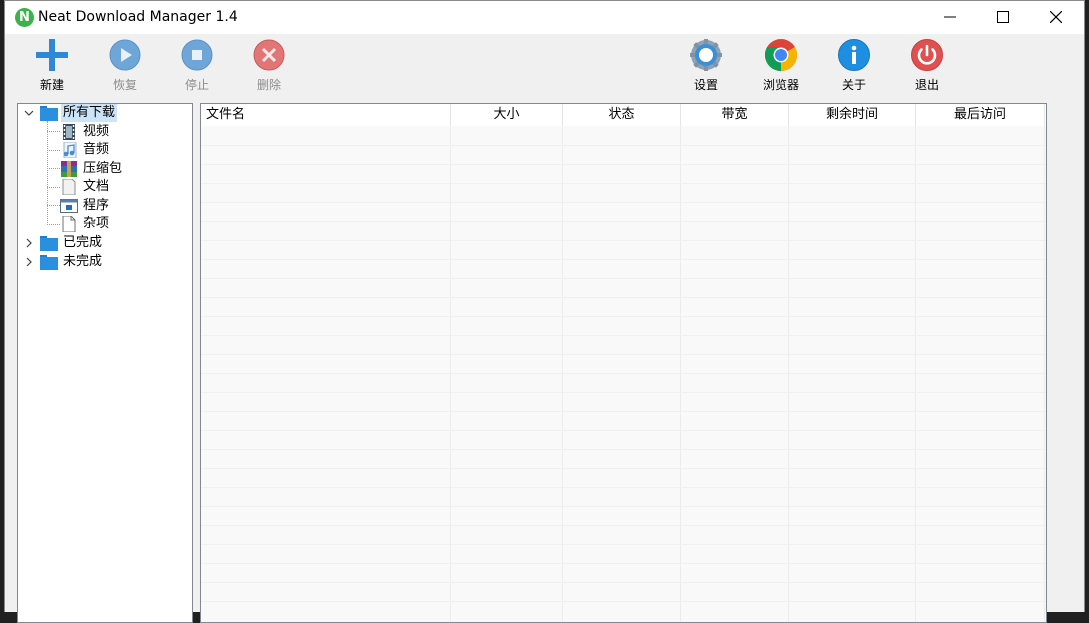 The height and width of the screenshot is (623, 1089). I want to click on chrome-icon, so click(781, 55).